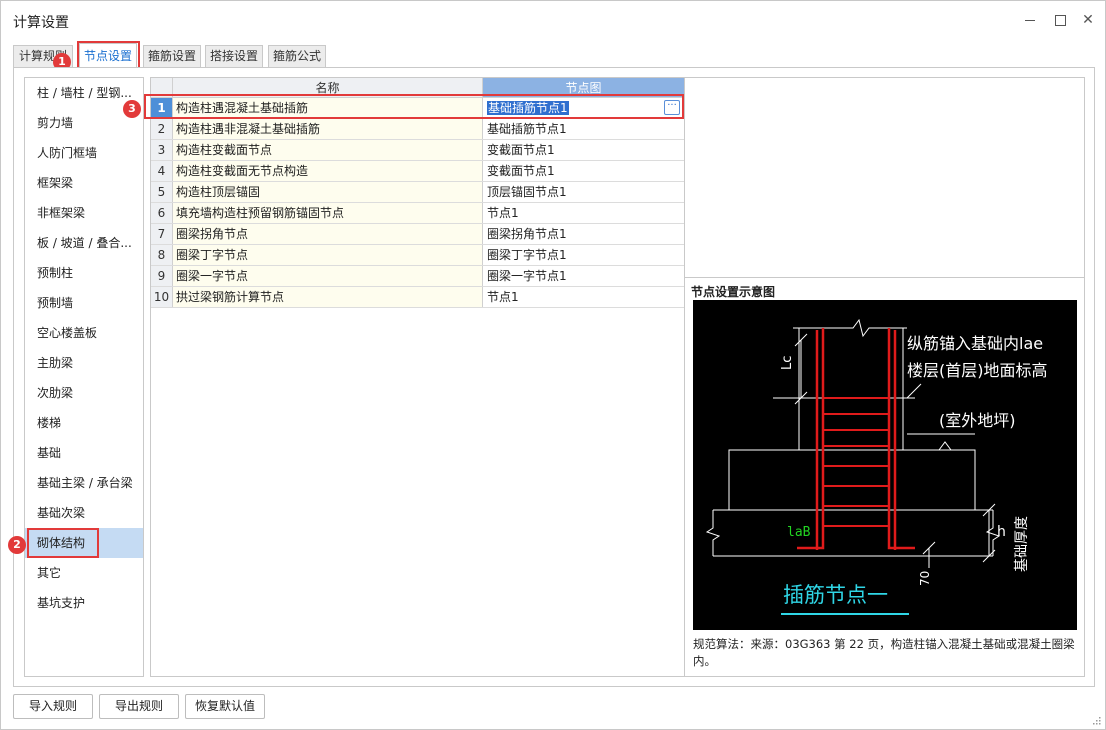  What do you see at coordinates (835, 595) in the screenshot?
I see `diagram-caption: 插筋节点一` at bounding box center [835, 595].